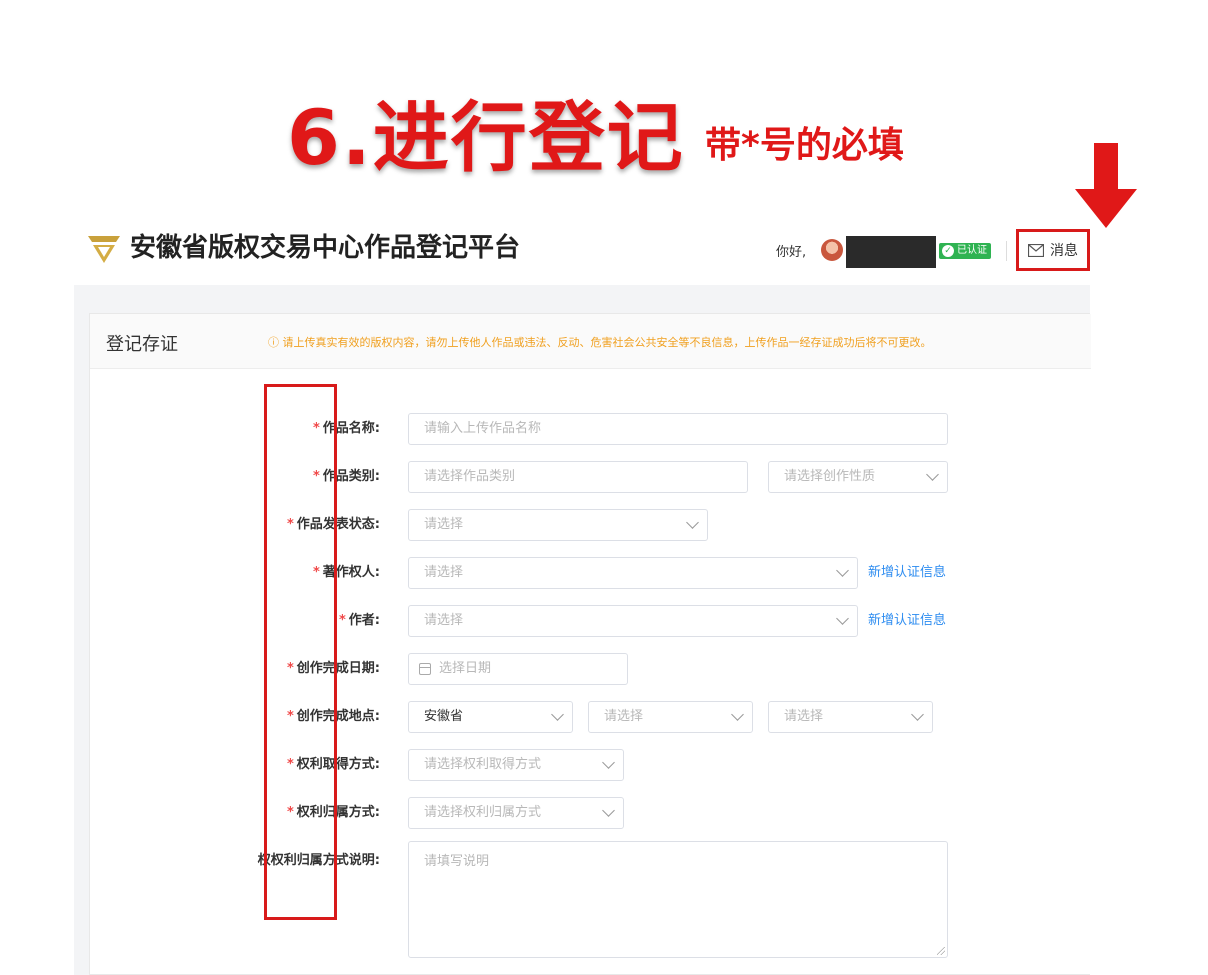 The image size is (1208, 975). I want to click on province-select: 安徽省, so click(490, 717).